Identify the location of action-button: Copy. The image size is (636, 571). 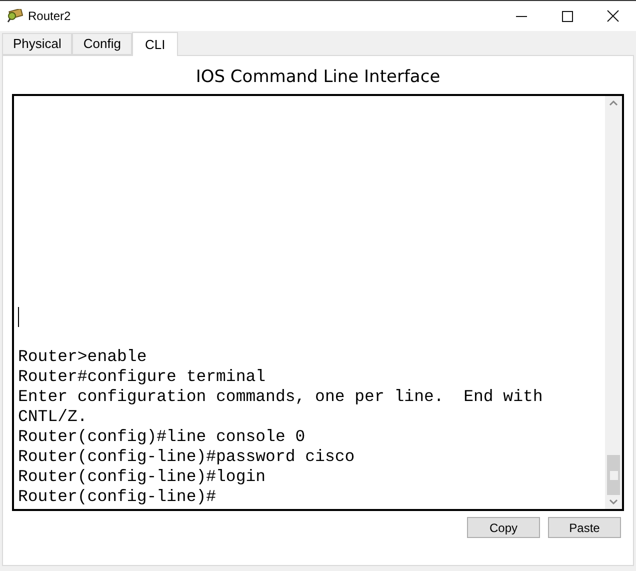
(503, 527).